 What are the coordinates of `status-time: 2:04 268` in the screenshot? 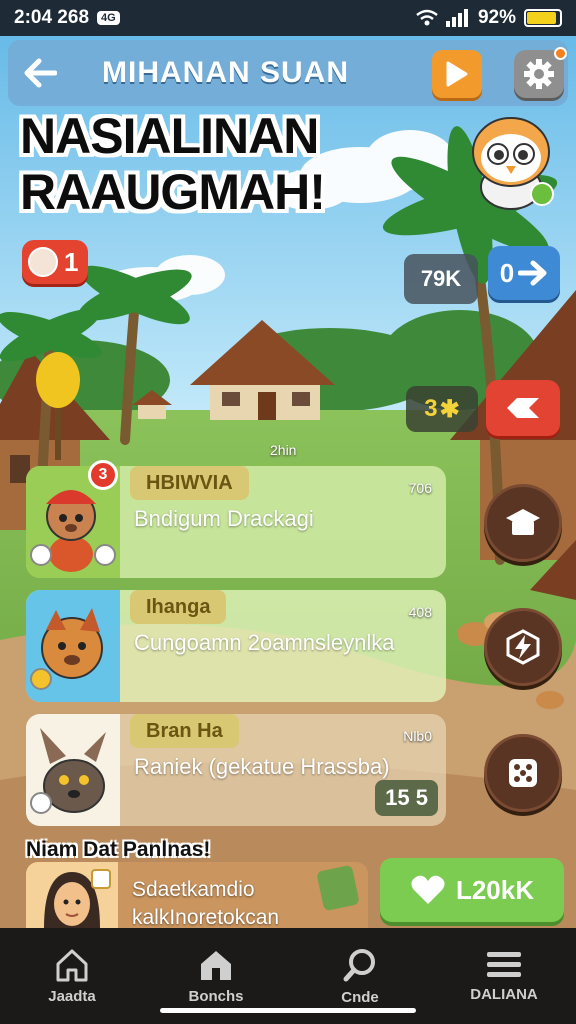 It's located at (52, 17).